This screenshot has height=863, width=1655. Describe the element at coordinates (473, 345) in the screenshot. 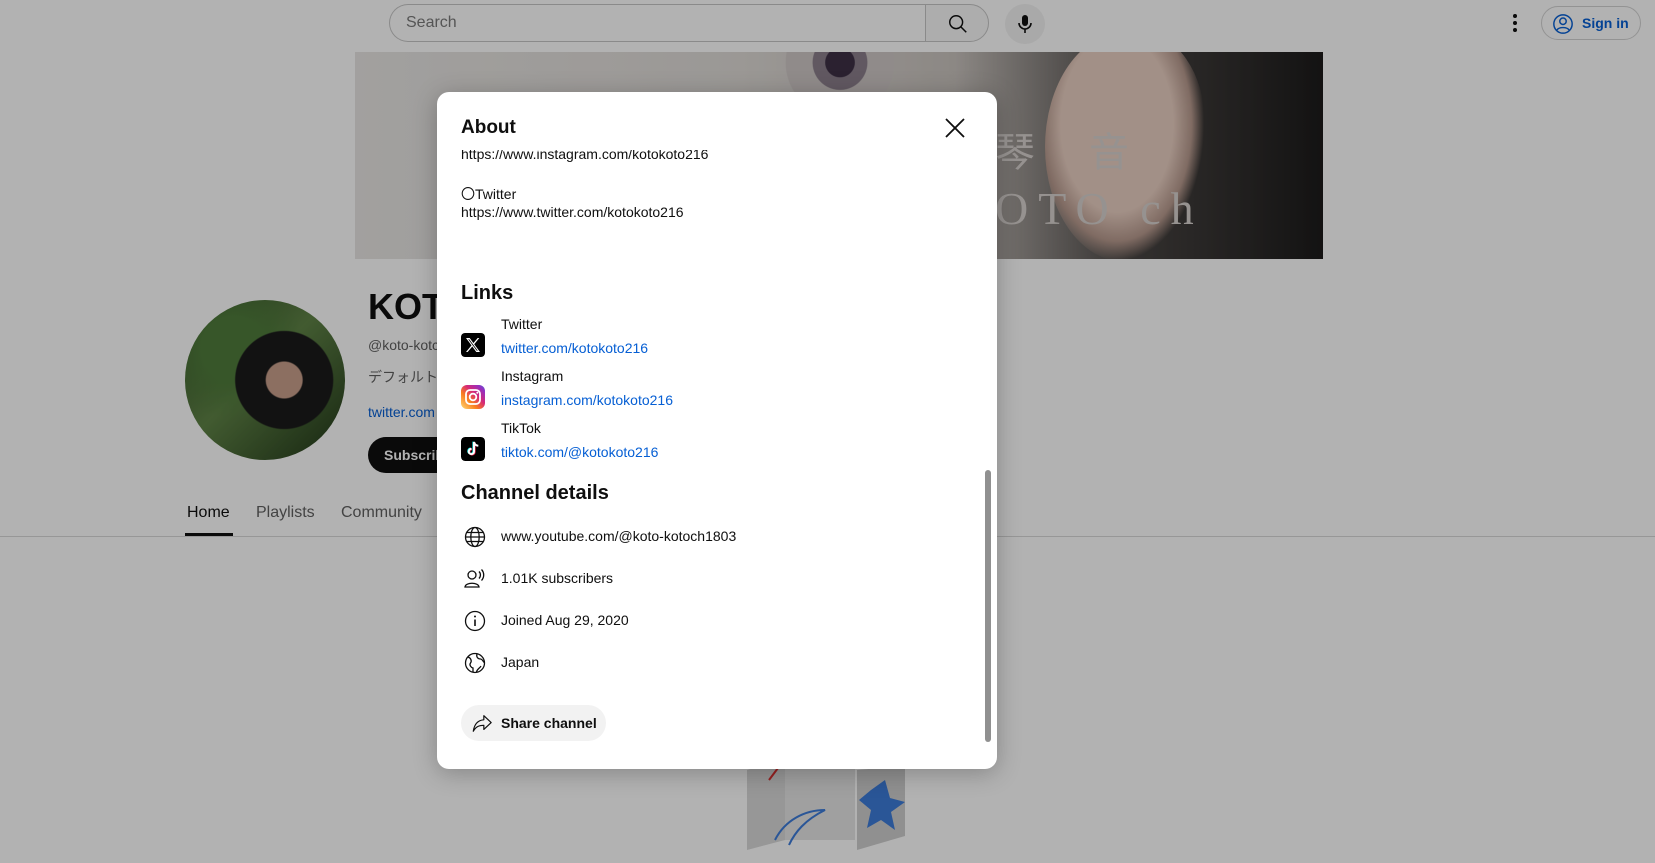

I see `x-twitter-icon` at that location.